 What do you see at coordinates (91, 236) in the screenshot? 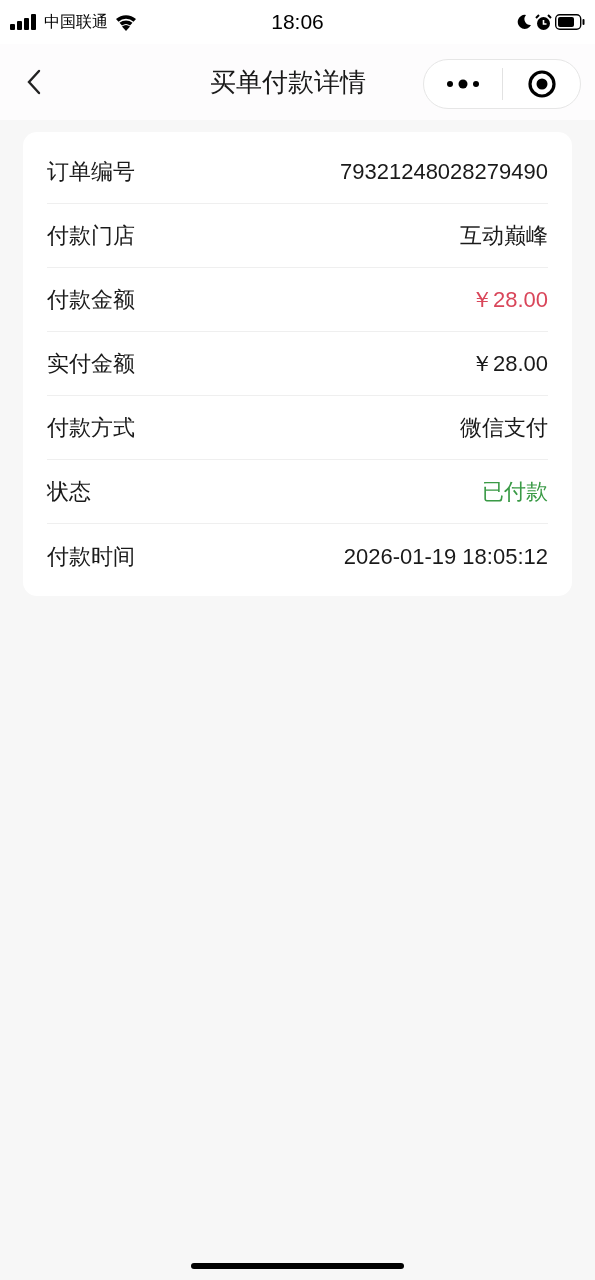
I see `field-label: 付款门店` at bounding box center [91, 236].